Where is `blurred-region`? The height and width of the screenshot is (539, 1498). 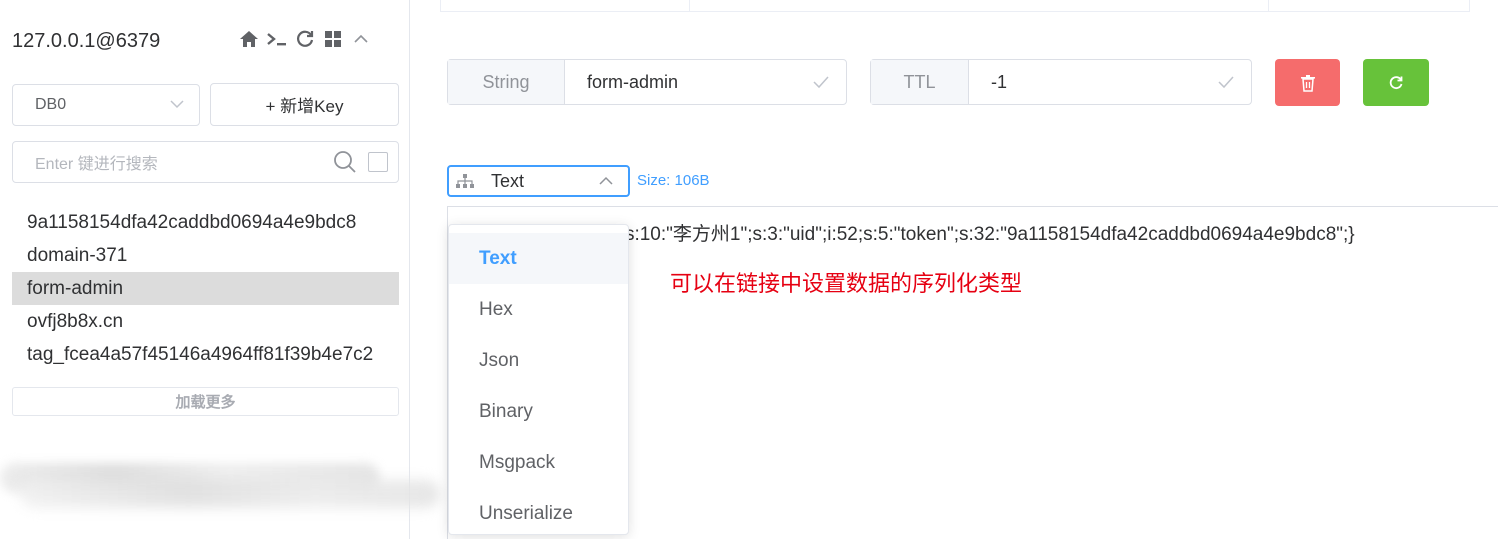
blurred-region is located at coordinates (230, 494).